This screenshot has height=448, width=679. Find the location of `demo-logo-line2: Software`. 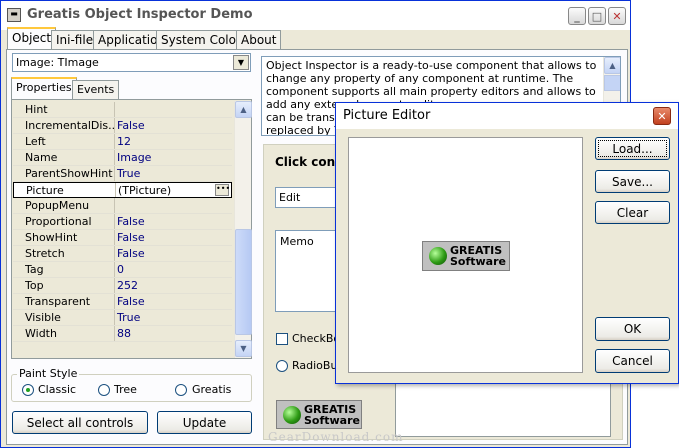

demo-logo-line2: Software is located at coordinates (332, 420).